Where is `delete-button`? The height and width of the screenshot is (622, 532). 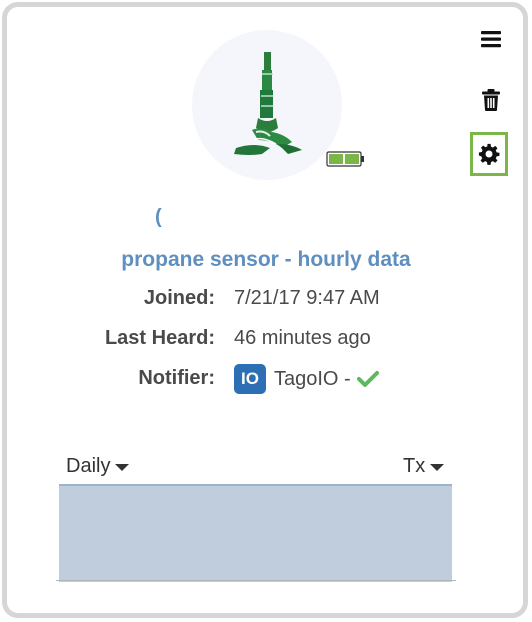
delete-button is located at coordinates (491, 100).